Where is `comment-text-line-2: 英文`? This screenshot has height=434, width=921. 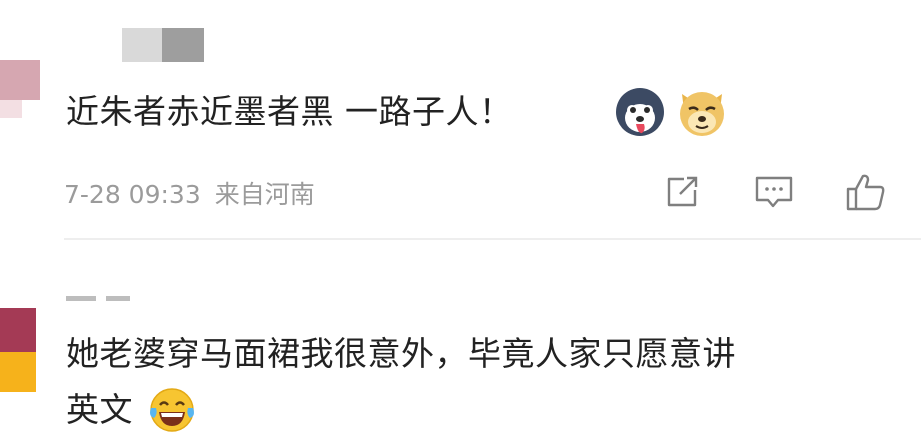 comment-text-line-2: 英文 is located at coordinates (99, 409).